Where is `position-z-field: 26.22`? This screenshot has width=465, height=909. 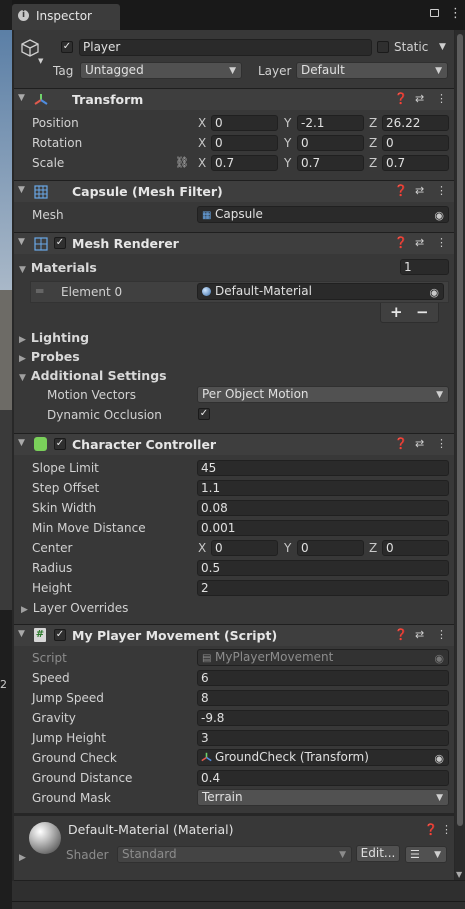 position-z-field: 26.22 is located at coordinates (415, 123).